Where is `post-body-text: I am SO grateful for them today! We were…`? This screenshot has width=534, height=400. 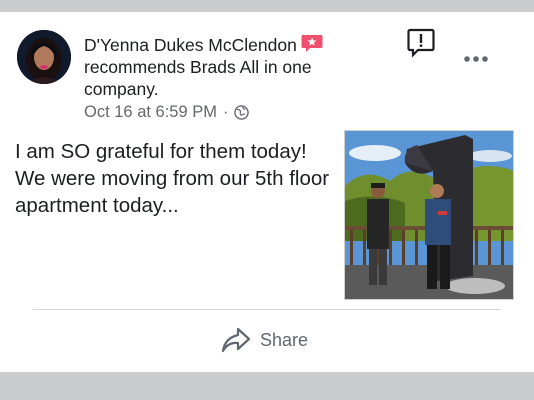
post-body-text: I am SO grateful for them today! We were… is located at coordinates (175, 178).